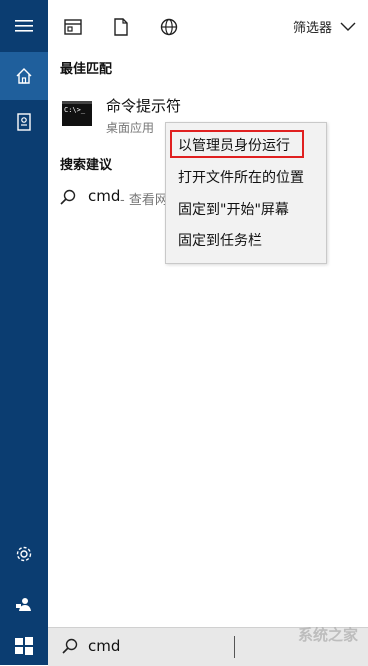 The height and width of the screenshot is (666, 368). What do you see at coordinates (24, 554) in the screenshot?
I see `settings-gear-icon` at bounding box center [24, 554].